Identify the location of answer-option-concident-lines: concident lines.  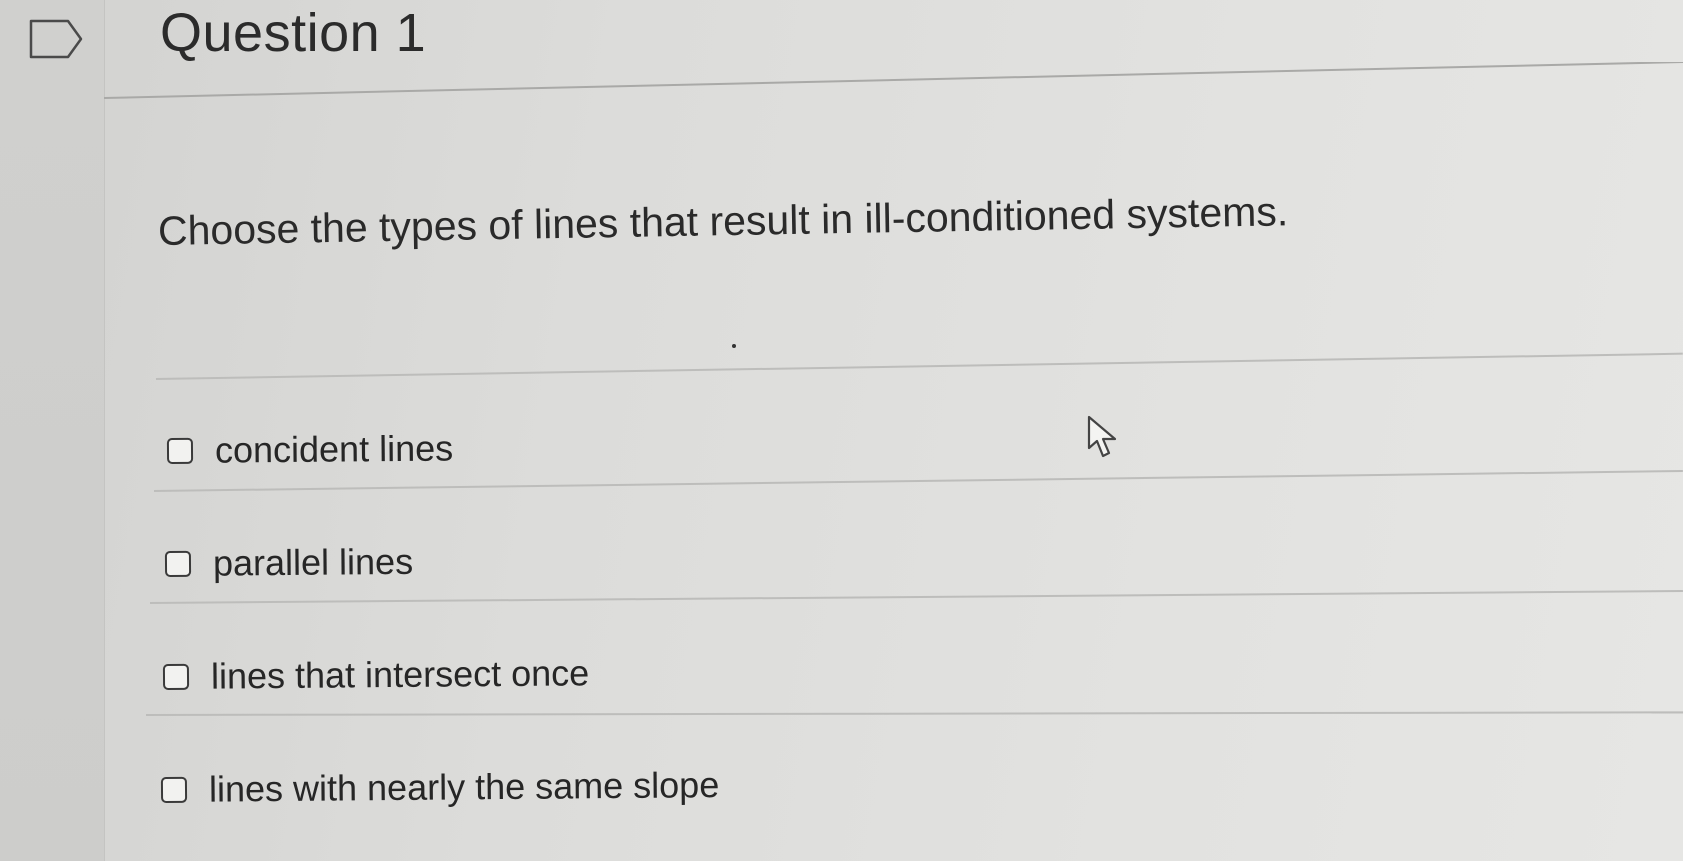
(310, 449).